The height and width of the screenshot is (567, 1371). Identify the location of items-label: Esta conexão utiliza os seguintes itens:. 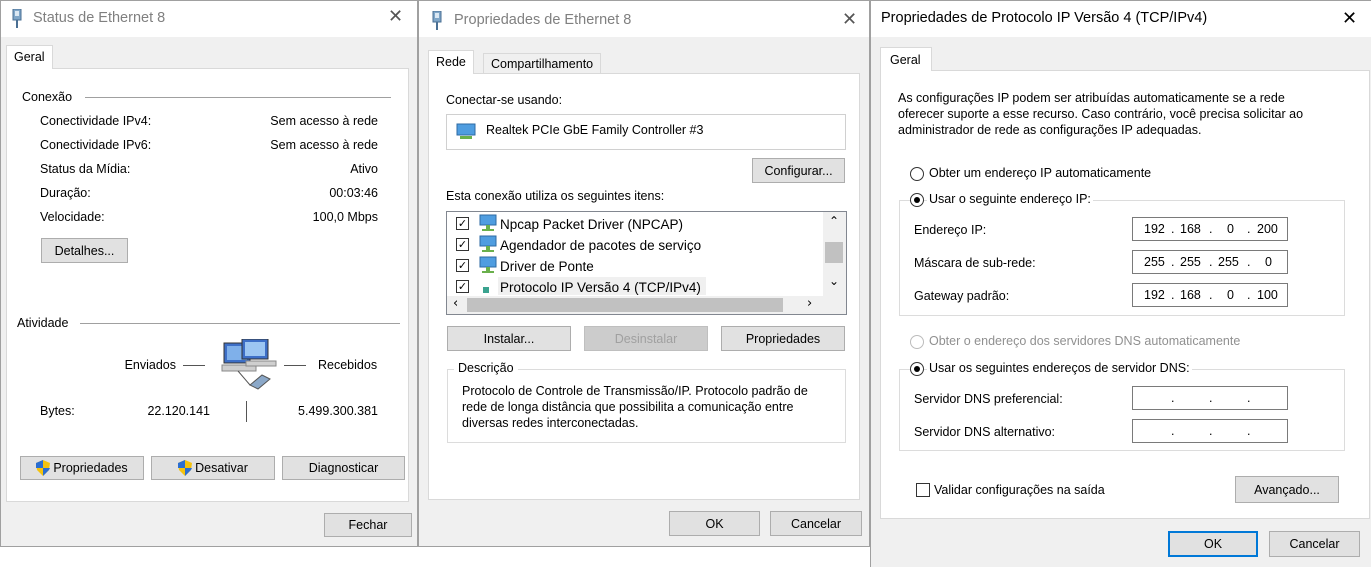
(555, 196).